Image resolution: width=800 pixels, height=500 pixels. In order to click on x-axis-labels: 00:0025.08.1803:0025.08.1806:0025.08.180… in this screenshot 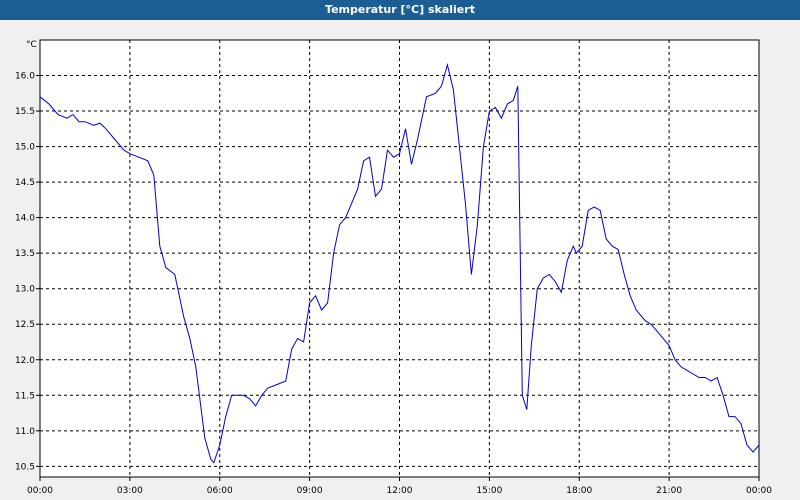, I will do `click(399, 491)`.